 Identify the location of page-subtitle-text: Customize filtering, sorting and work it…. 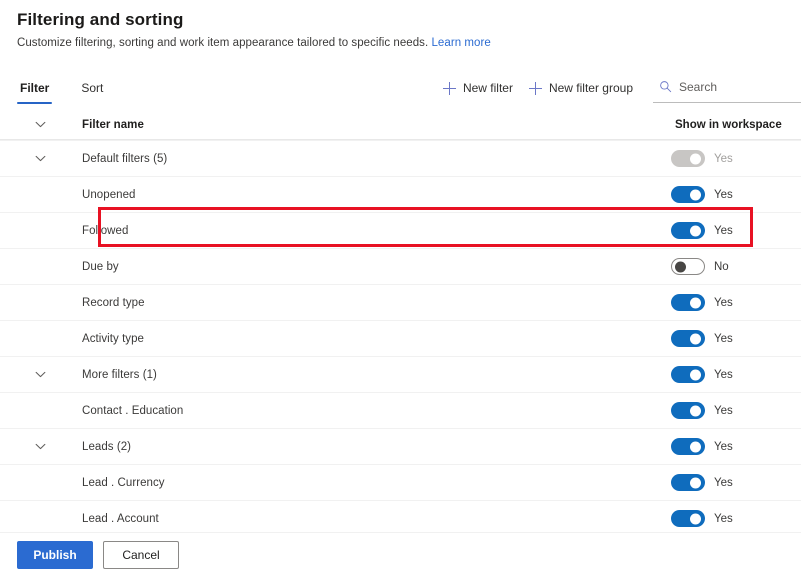
(223, 43).